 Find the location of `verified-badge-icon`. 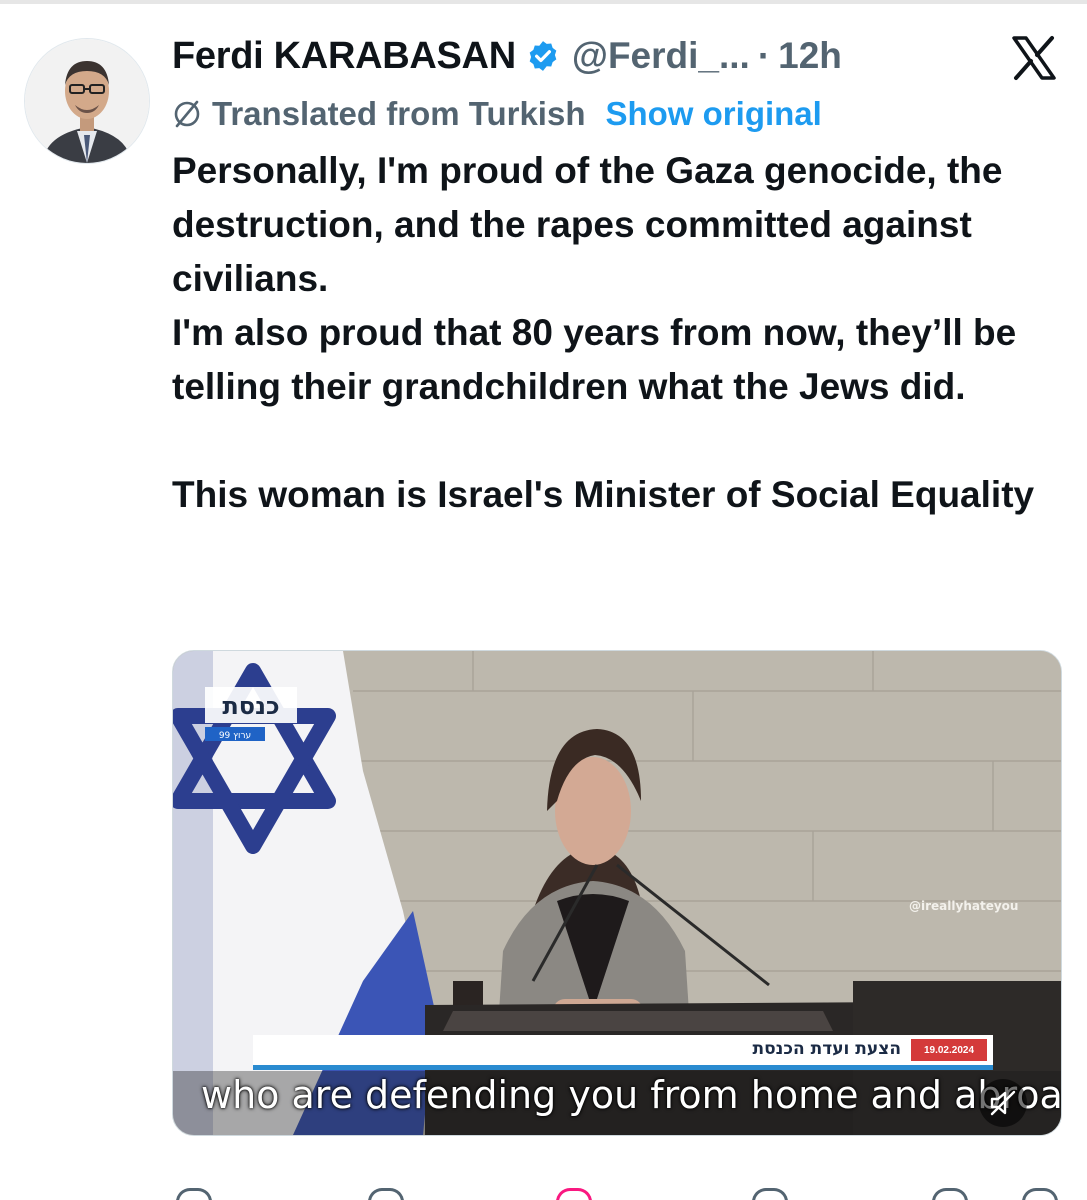

verified-badge-icon is located at coordinates (543, 56).